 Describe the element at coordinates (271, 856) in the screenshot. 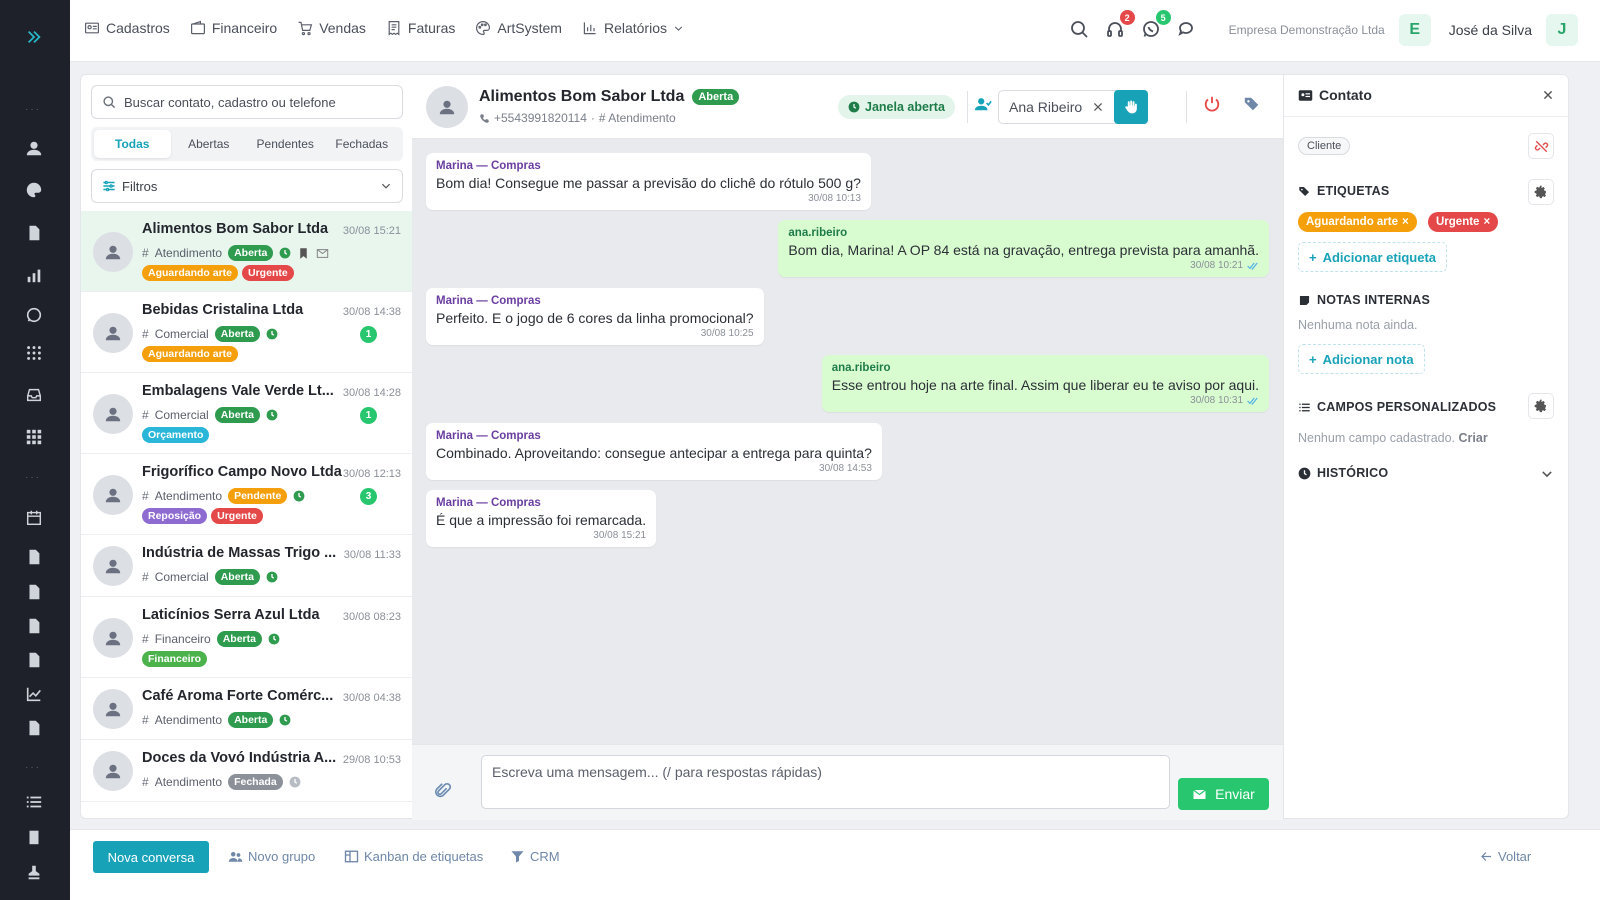

I see `new-group-link: Novo grupo` at that location.